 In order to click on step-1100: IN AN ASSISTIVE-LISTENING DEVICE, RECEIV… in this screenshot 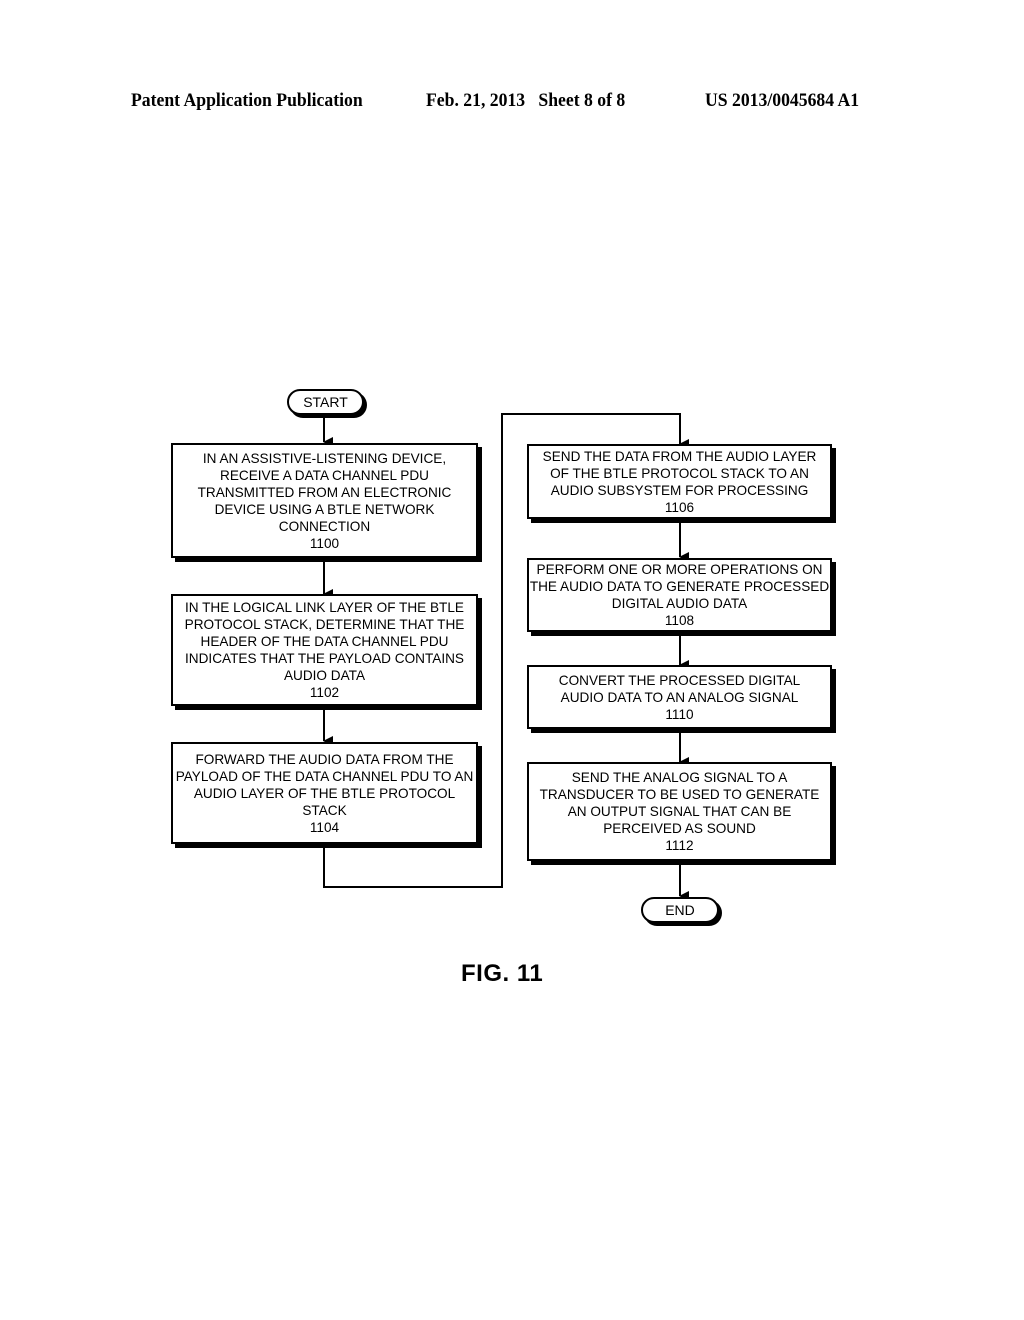, I will do `click(324, 500)`.